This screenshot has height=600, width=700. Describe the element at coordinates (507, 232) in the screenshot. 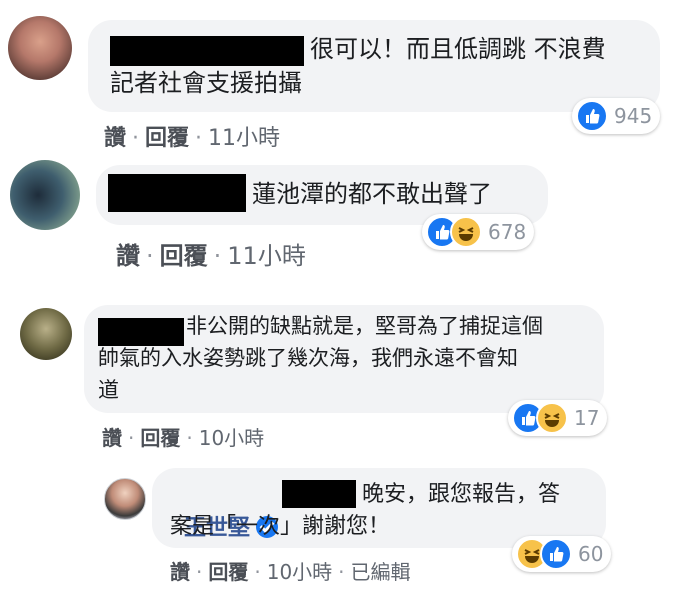

I see `reaction-count: 678` at that location.